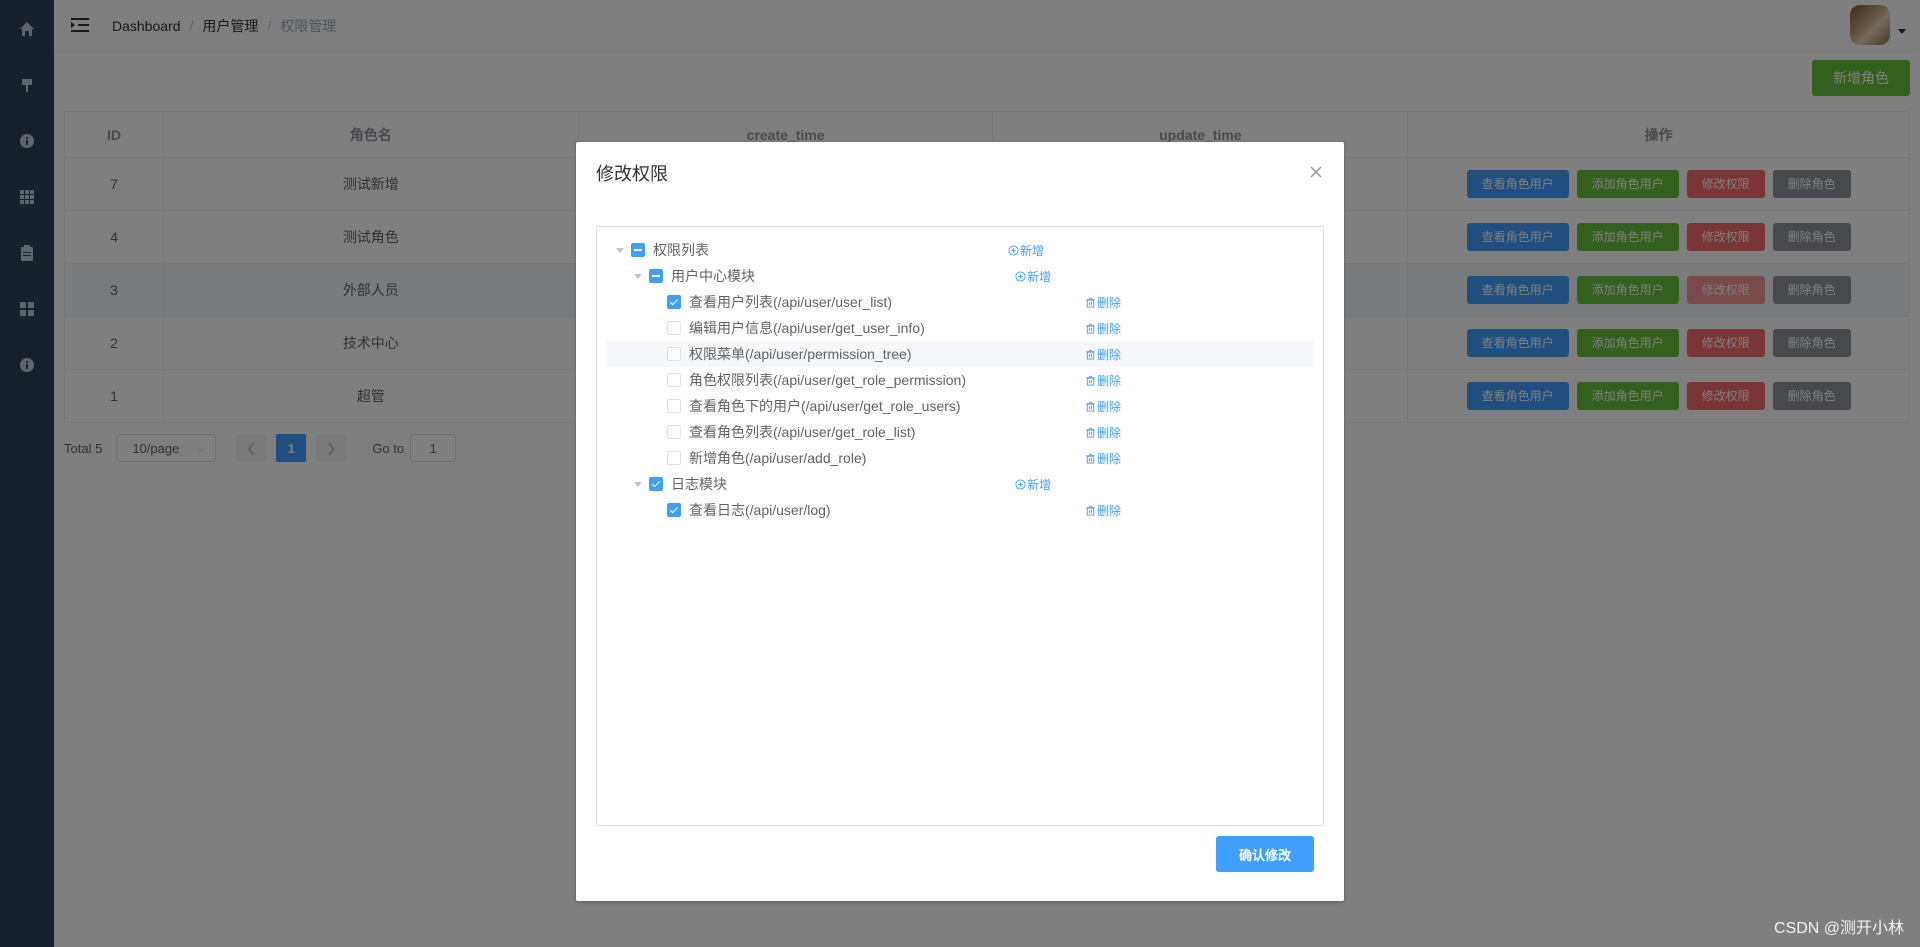  What do you see at coordinates (791, 302) in the screenshot?
I see `tree-node-label: 查看用户列表(/api/user/user_list)` at bounding box center [791, 302].